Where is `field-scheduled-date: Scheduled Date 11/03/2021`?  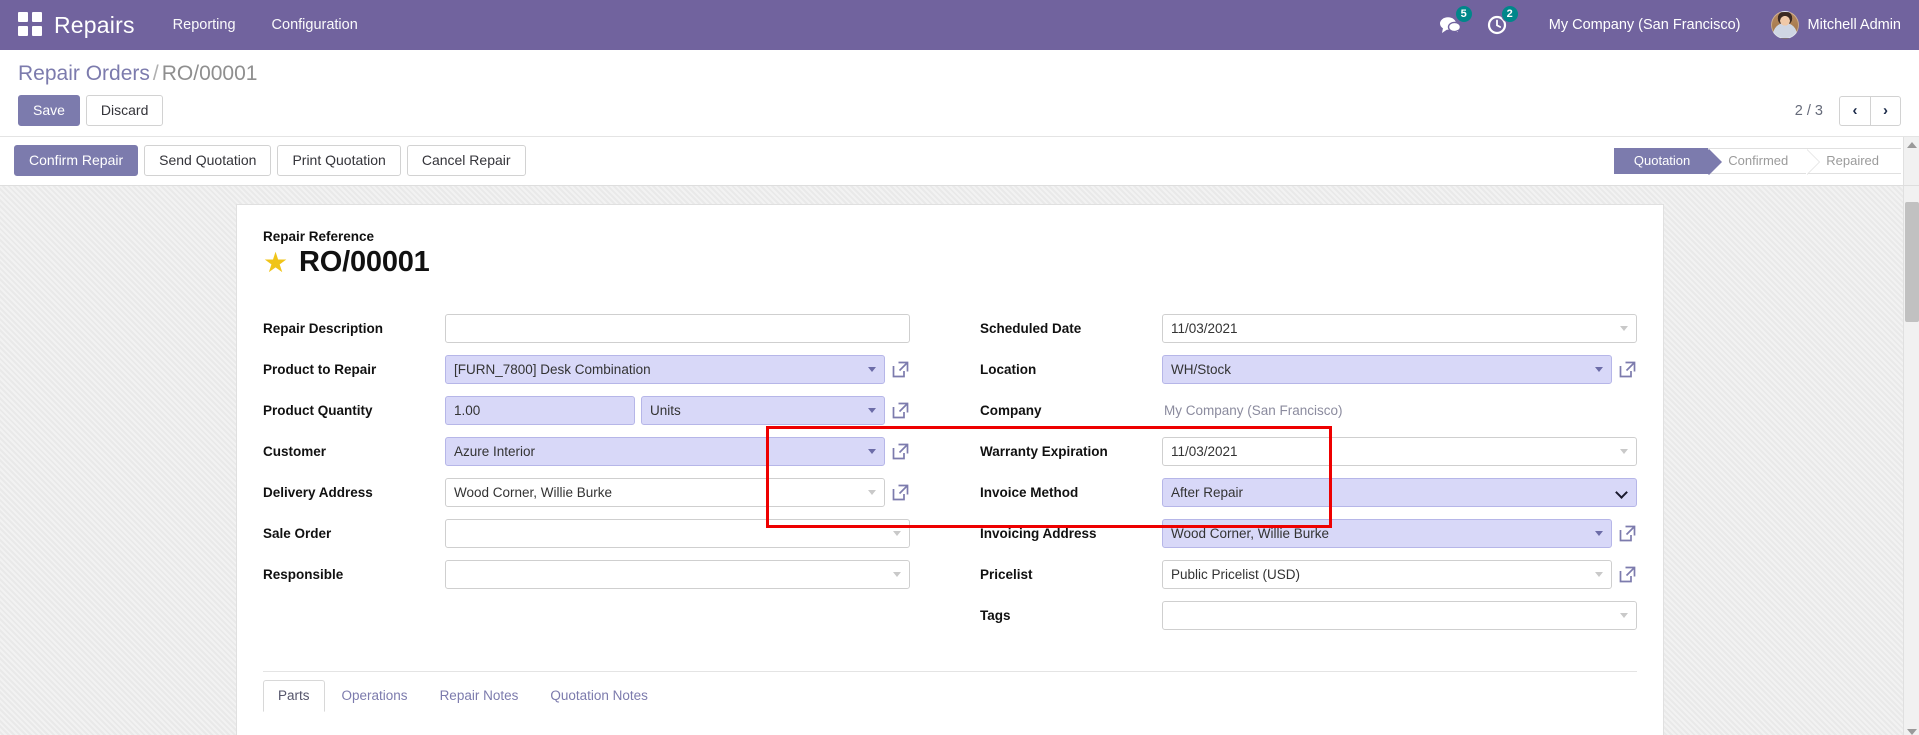 field-scheduled-date: Scheduled Date 11/03/2021 is located at coordinates (1308, 328).